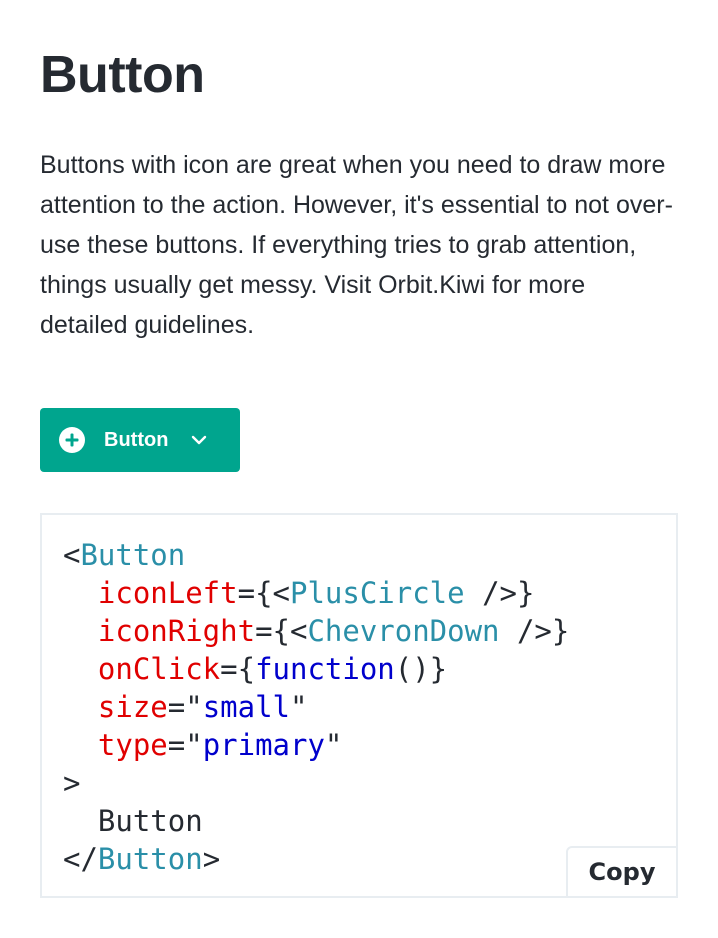 The width and height of the screenshot is (718, 938). I want to click on code-line: <Button, so click(124, 555).